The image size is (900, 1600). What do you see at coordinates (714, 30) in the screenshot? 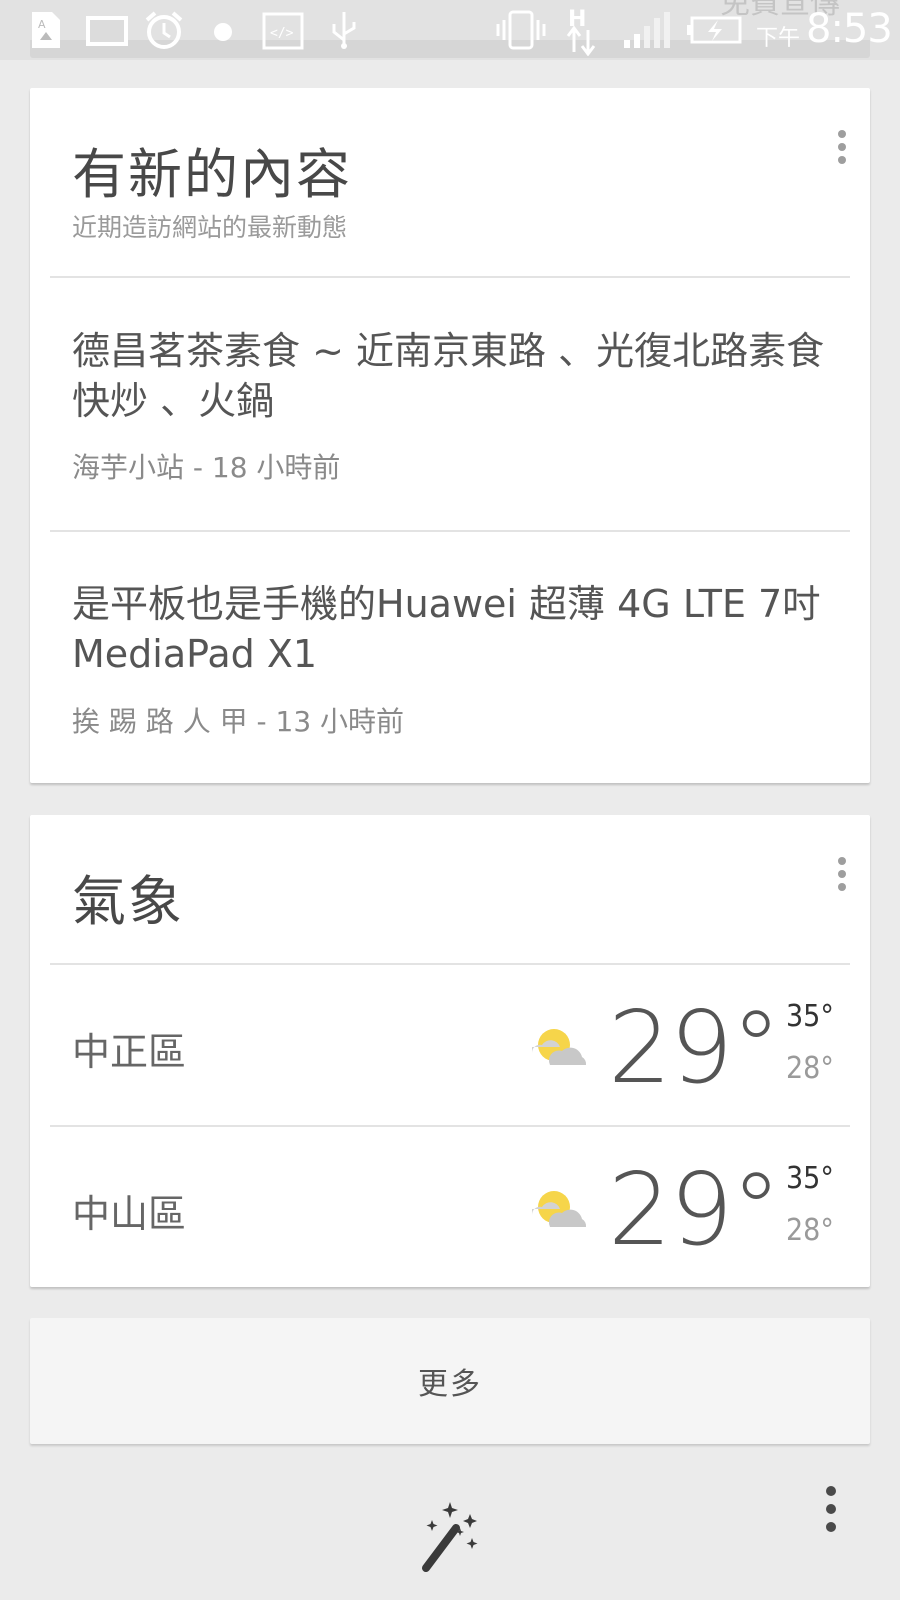
I see `battery-charging-icon` at bounding box center [714, 30].